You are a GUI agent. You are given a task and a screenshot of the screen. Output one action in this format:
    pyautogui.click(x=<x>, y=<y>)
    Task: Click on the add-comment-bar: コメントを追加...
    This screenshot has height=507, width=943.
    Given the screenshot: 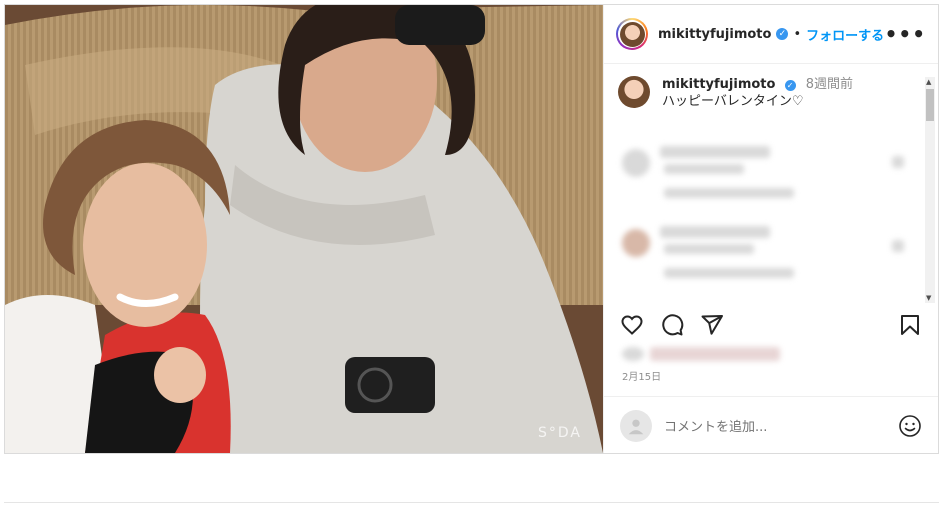 What is the action you would take?
    pyautogui.click(x=771, y=425)
    